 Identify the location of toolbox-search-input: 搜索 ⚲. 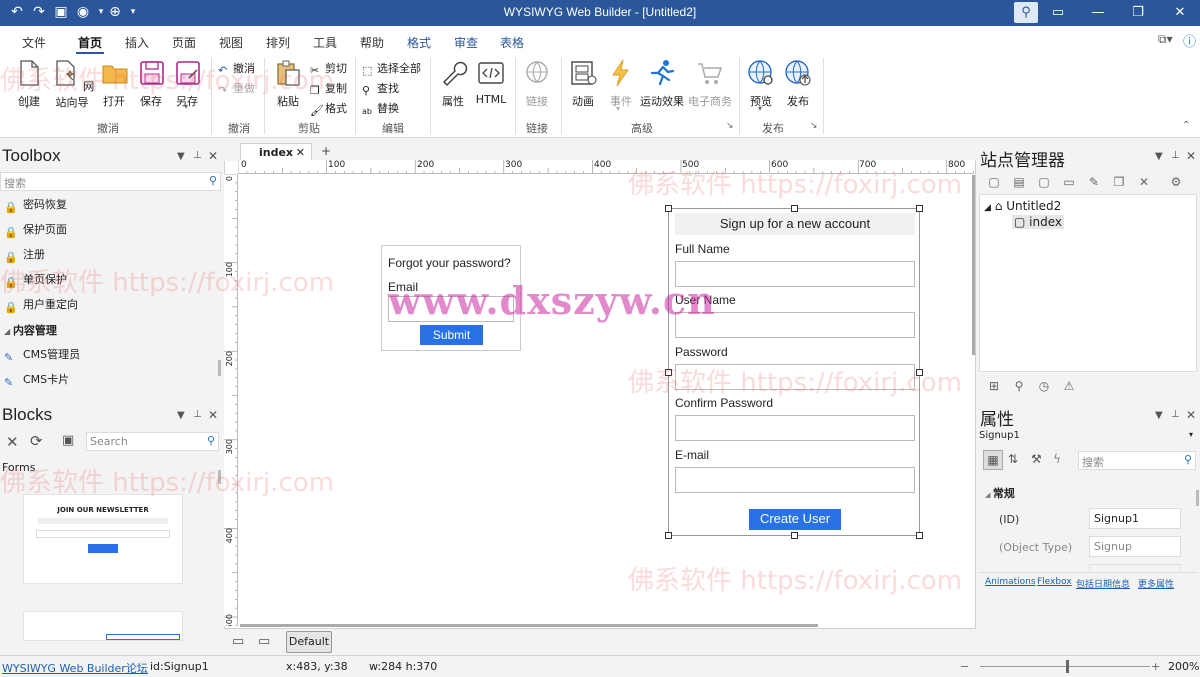
(110, 181).